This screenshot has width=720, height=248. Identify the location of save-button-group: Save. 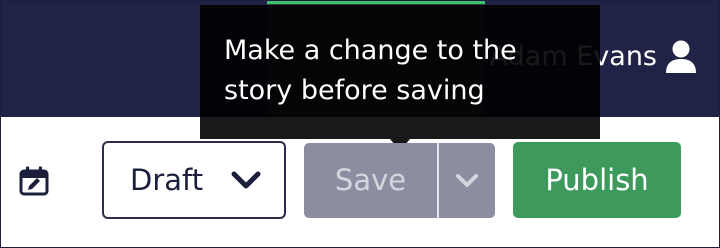
(399, 180).